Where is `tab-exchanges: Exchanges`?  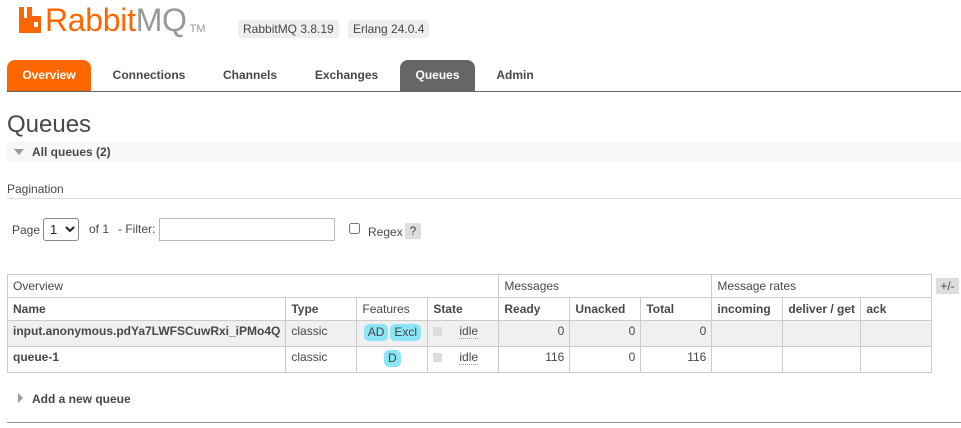
tab-exchanges: Exchanges is located at coordinates (346, 75).